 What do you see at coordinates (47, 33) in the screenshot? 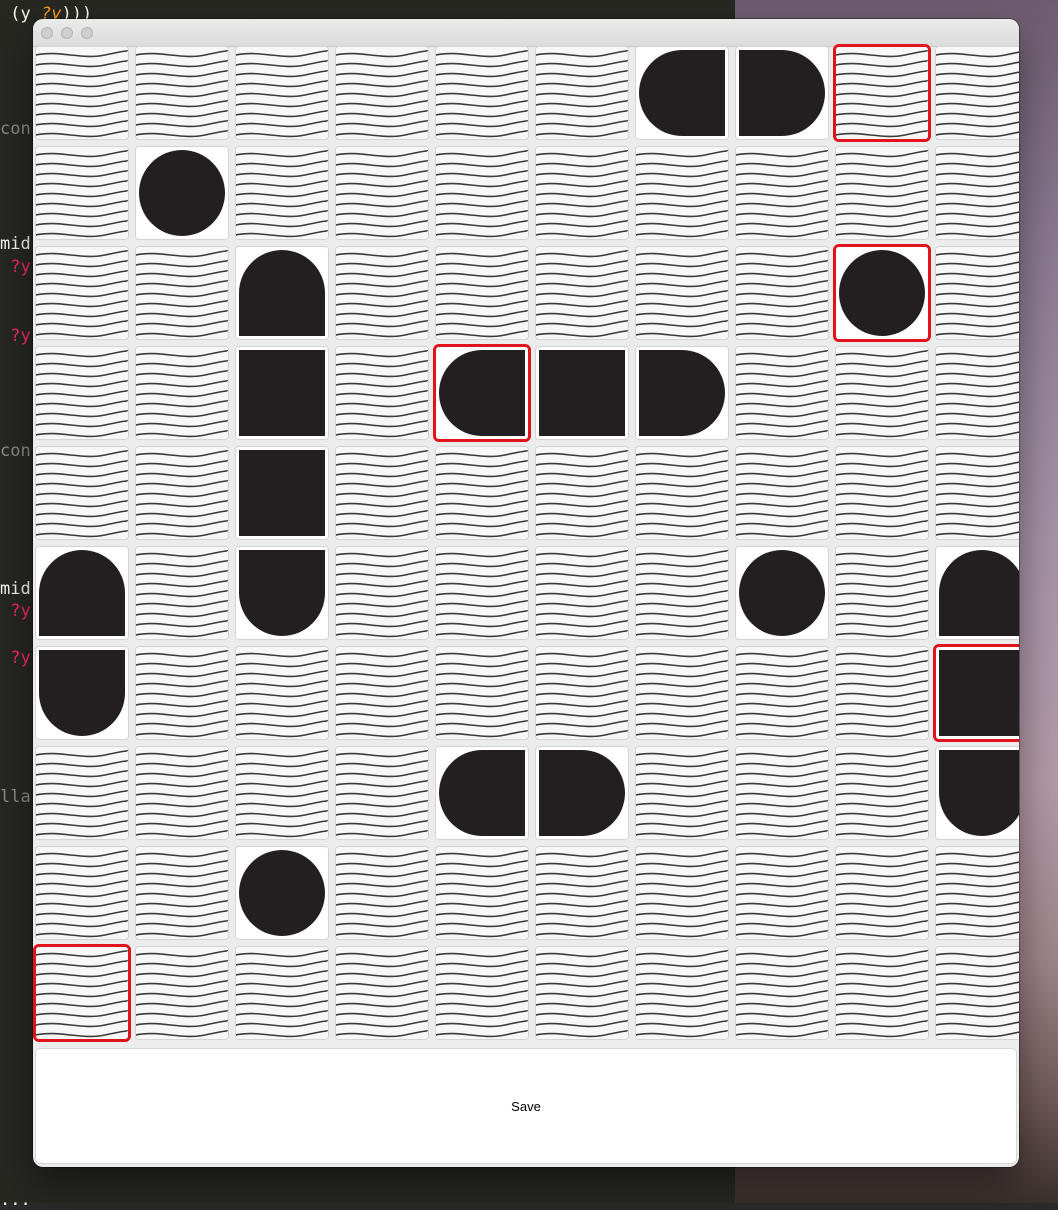
I see `close-window-icon` at bounding box center [47, 33].